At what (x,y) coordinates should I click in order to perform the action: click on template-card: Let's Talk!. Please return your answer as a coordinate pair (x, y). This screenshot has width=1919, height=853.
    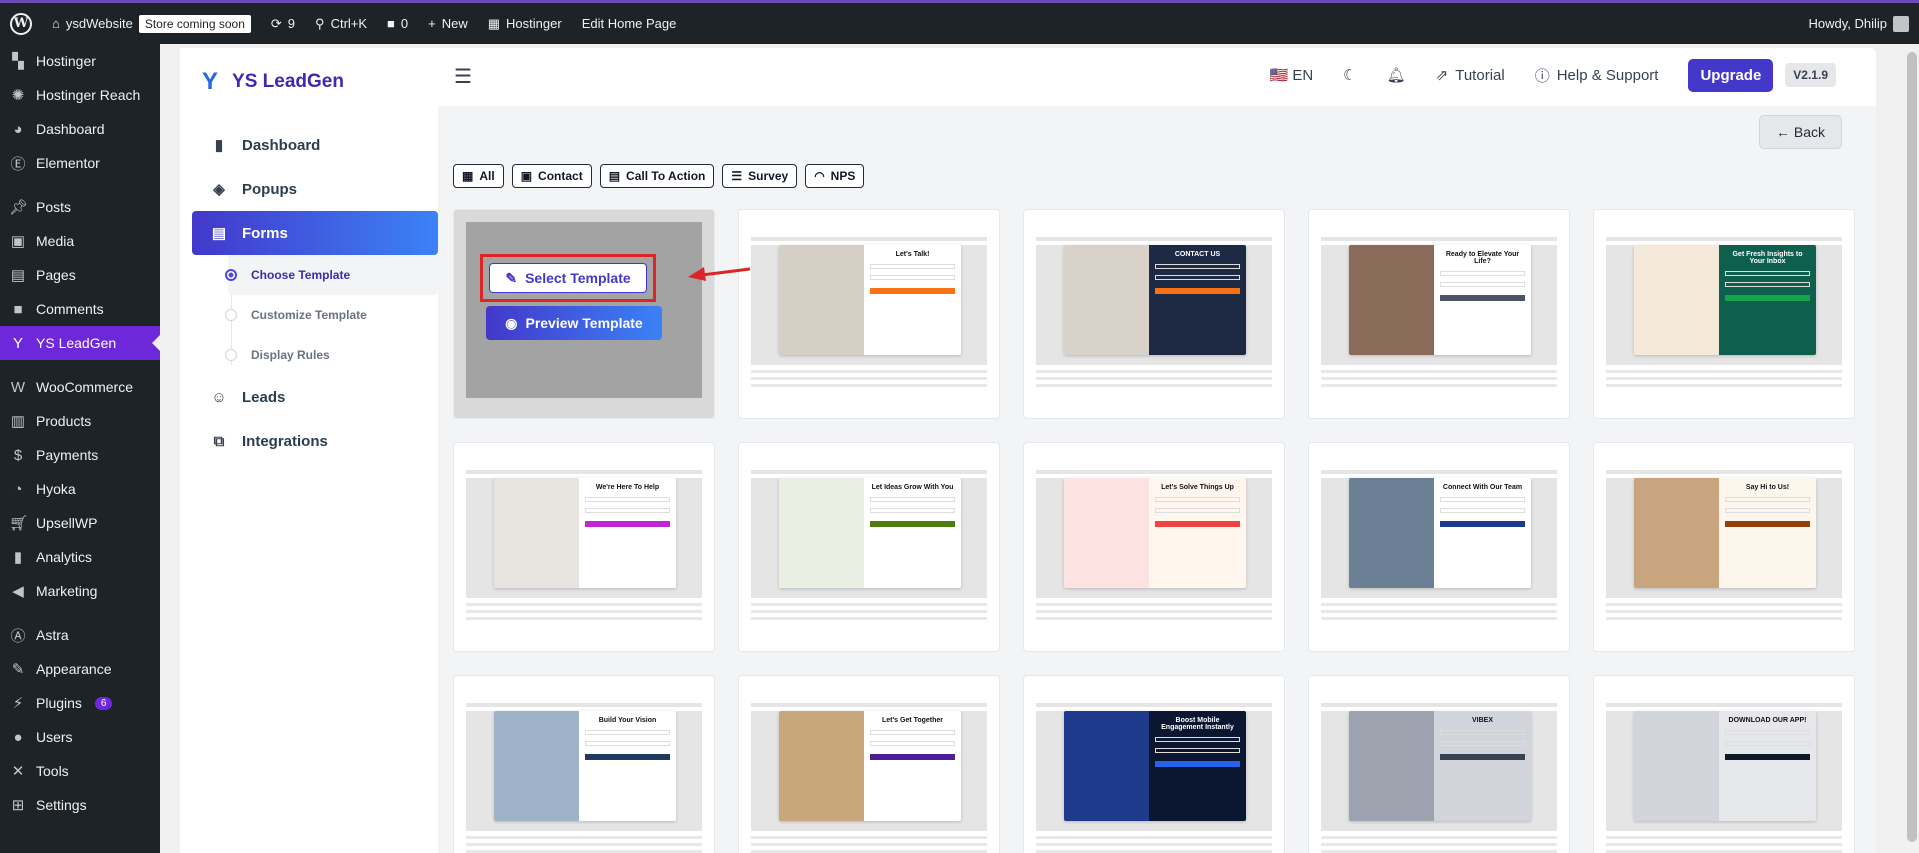
    Looking at the image, I should click on (869, 314).